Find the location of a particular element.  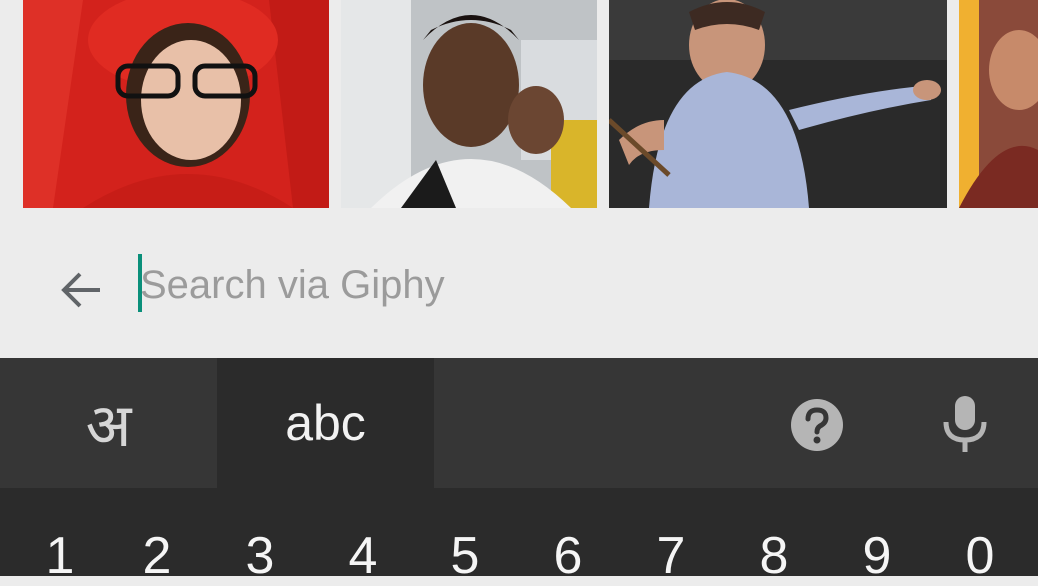

tab-hindi-keyboard: अ is located at coordinates (108, 423).